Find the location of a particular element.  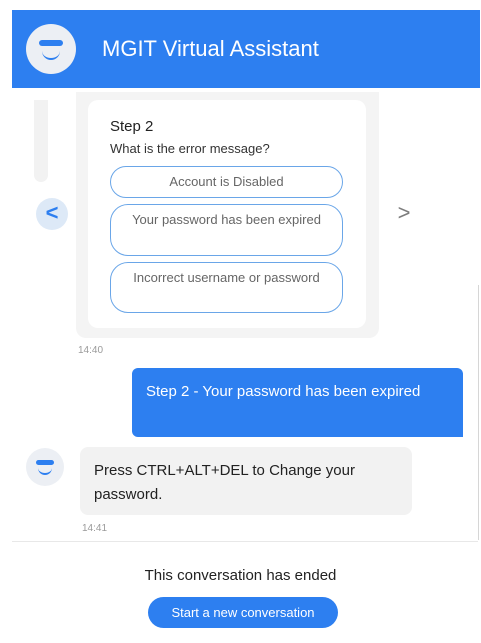

option-password-expired-button: Your password has been expired is located at coordinates (226, 230).